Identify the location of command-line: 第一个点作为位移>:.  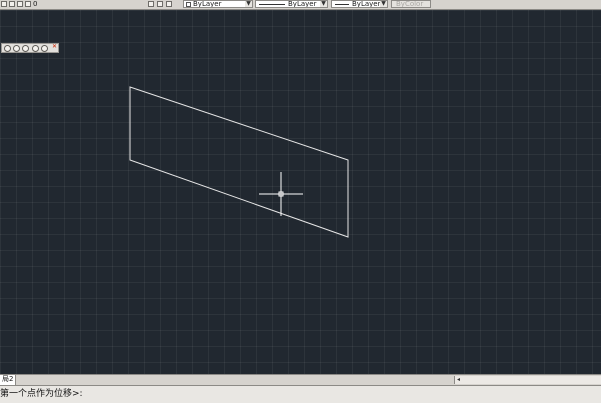
(300, 394).